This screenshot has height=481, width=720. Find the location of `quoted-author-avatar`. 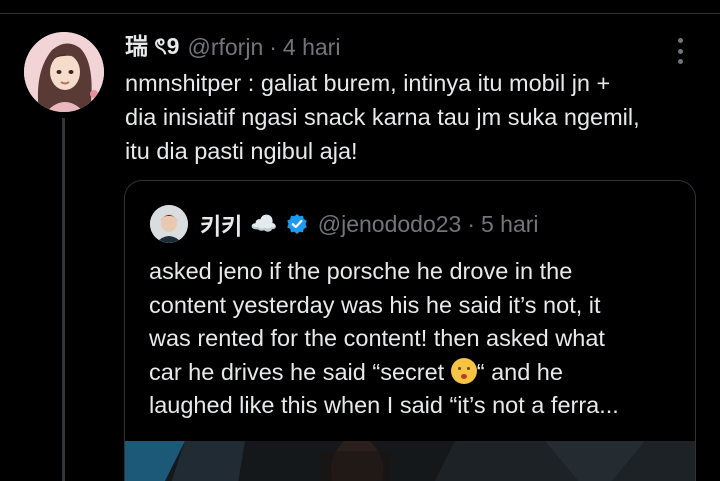

quoted-author-avatar is located at coordinates (169, 224).